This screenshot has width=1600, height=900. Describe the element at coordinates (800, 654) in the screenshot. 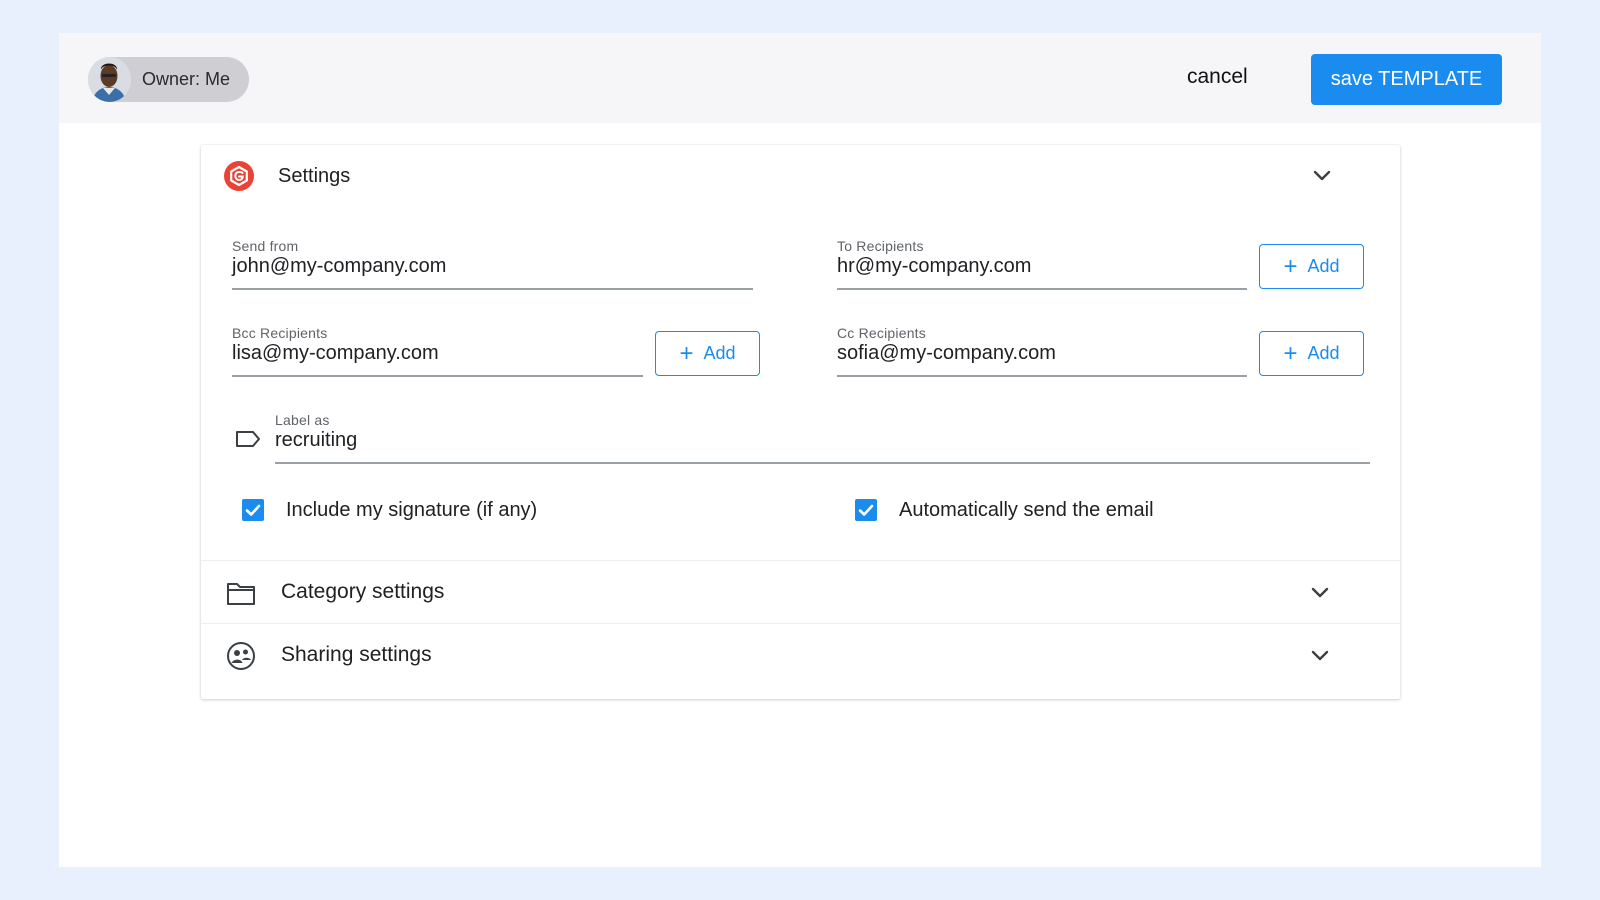

I see `sharing-settings-row: Sharing settings` at that location.